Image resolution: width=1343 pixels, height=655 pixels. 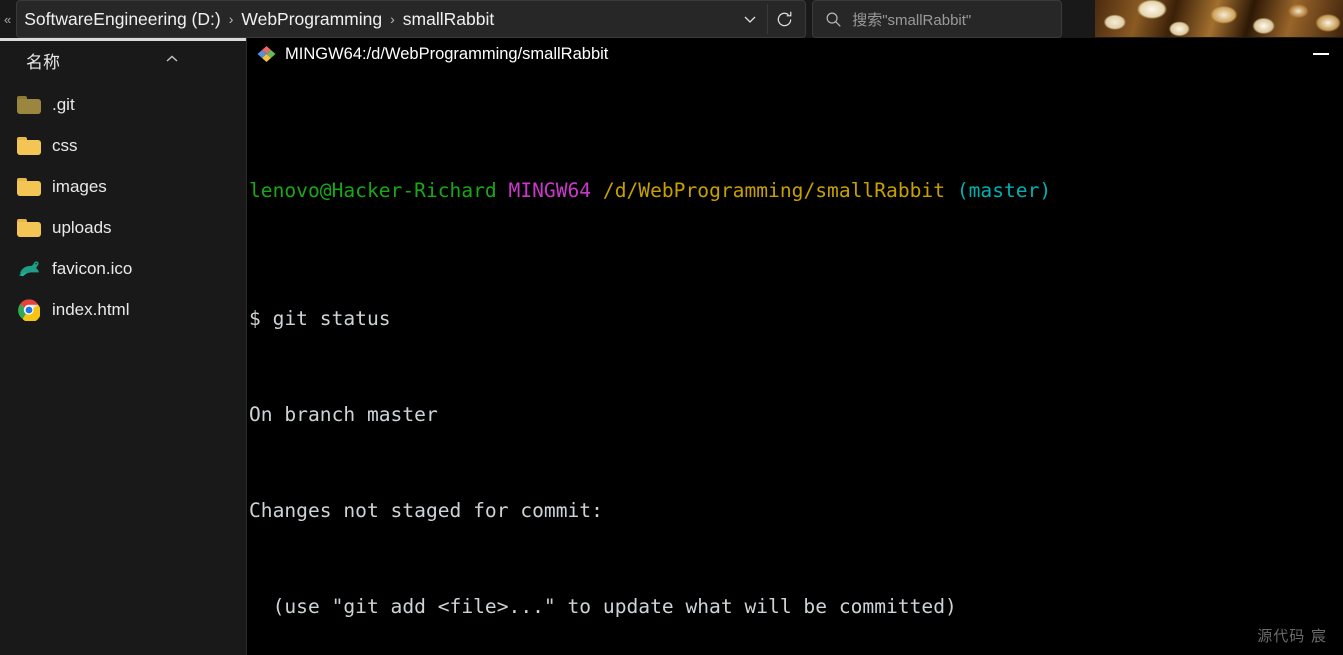 I want to click on search-icon, so click(x=833, y=19).